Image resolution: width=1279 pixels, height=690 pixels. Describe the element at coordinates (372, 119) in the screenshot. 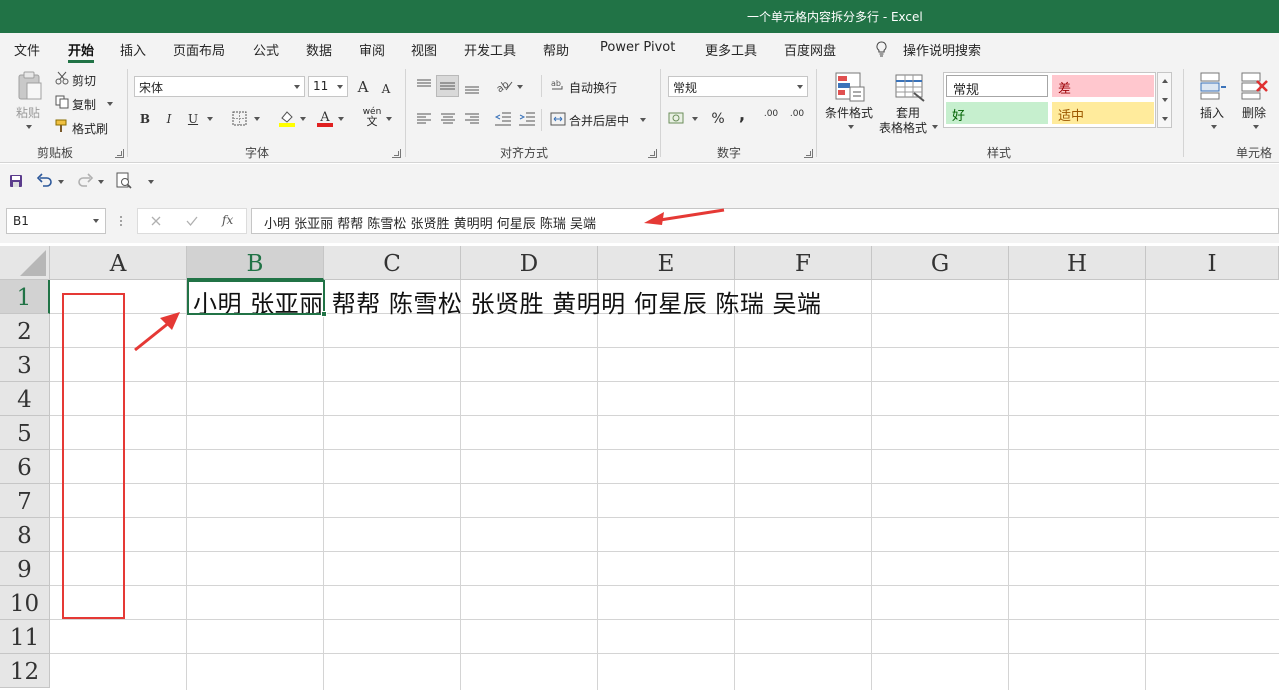

I see `phonetic-guide-button: wén 文` at that location.